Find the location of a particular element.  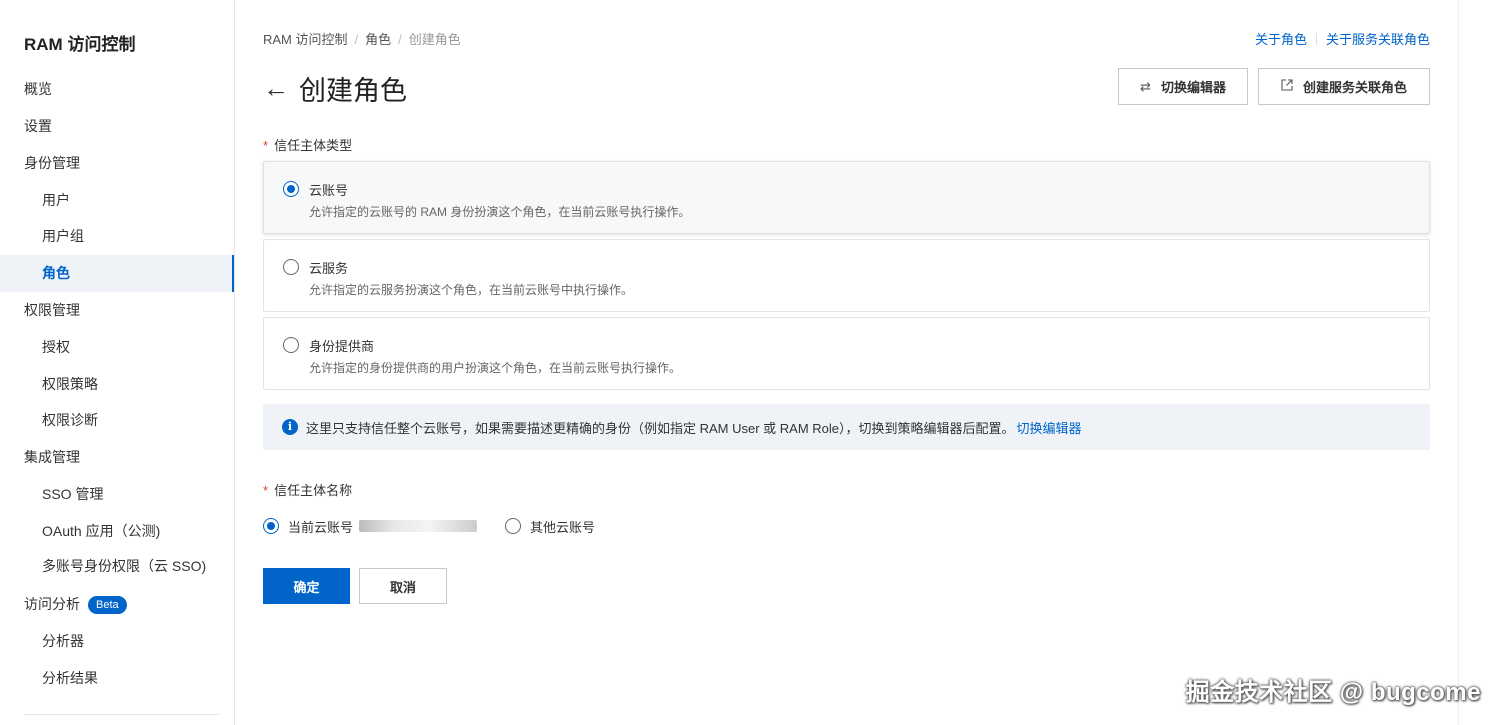

breadcrumb: RAM 访问控制 / 角色 / 创建角色 is located at coordinates (362, 39).